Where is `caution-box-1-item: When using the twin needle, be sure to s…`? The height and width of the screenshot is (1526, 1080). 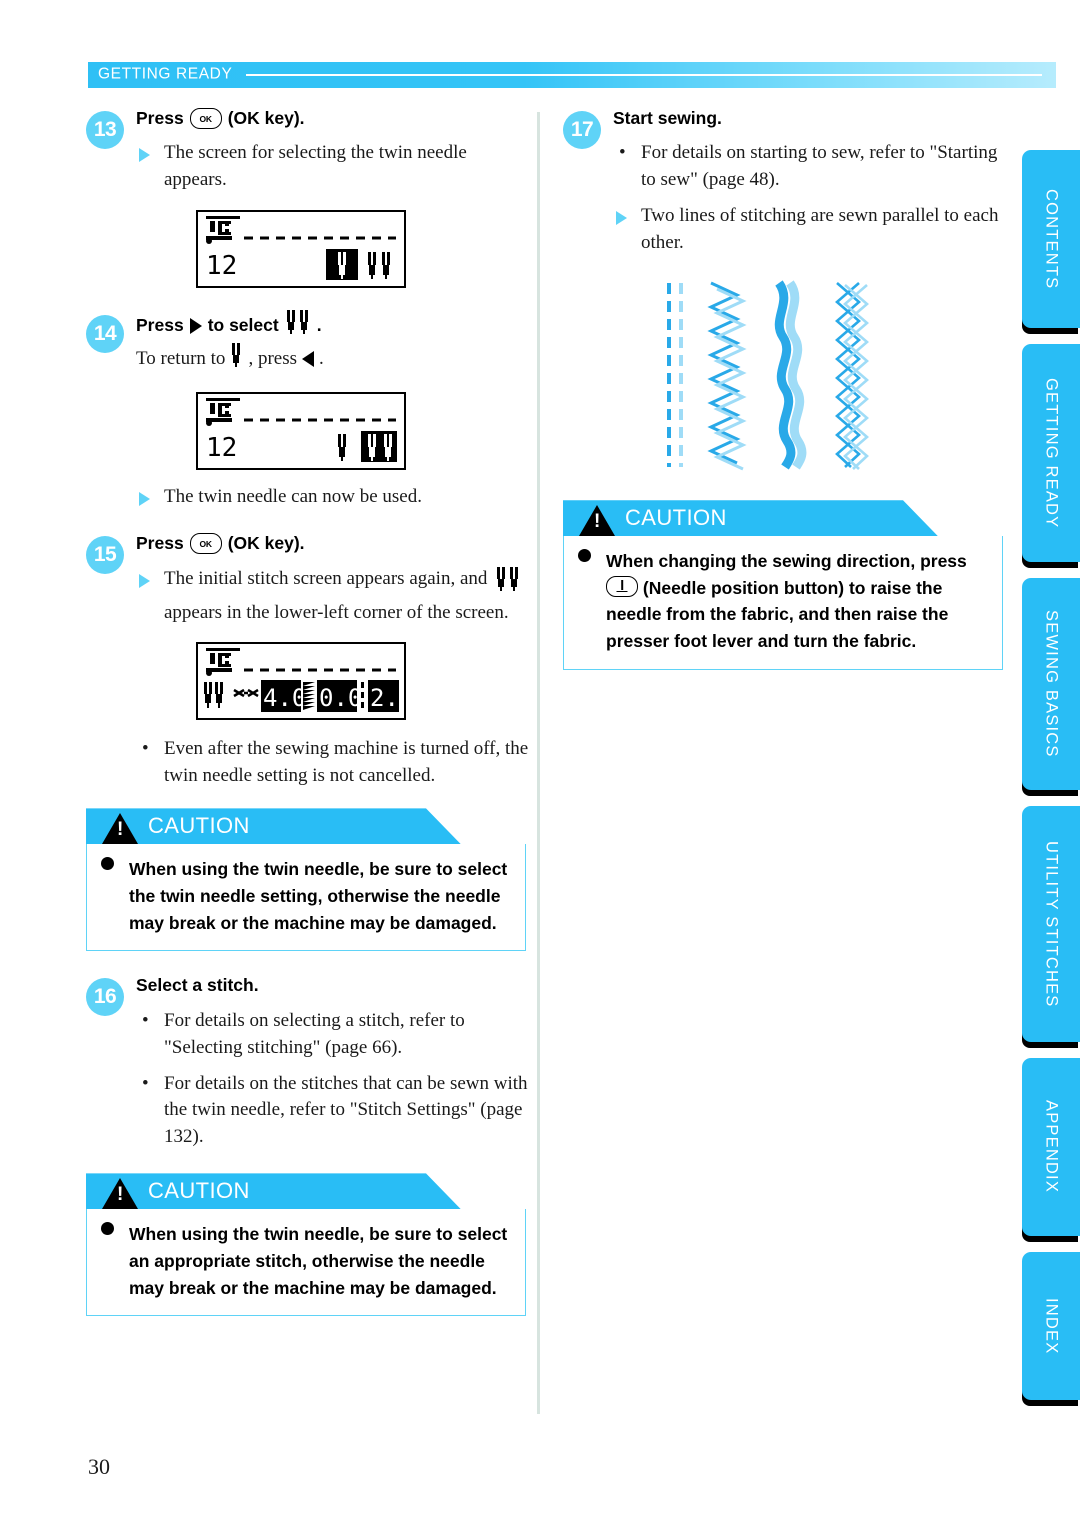 caution-box-1-item: When using the twin needle, be sure to s… is located at coordinates (306, 896).